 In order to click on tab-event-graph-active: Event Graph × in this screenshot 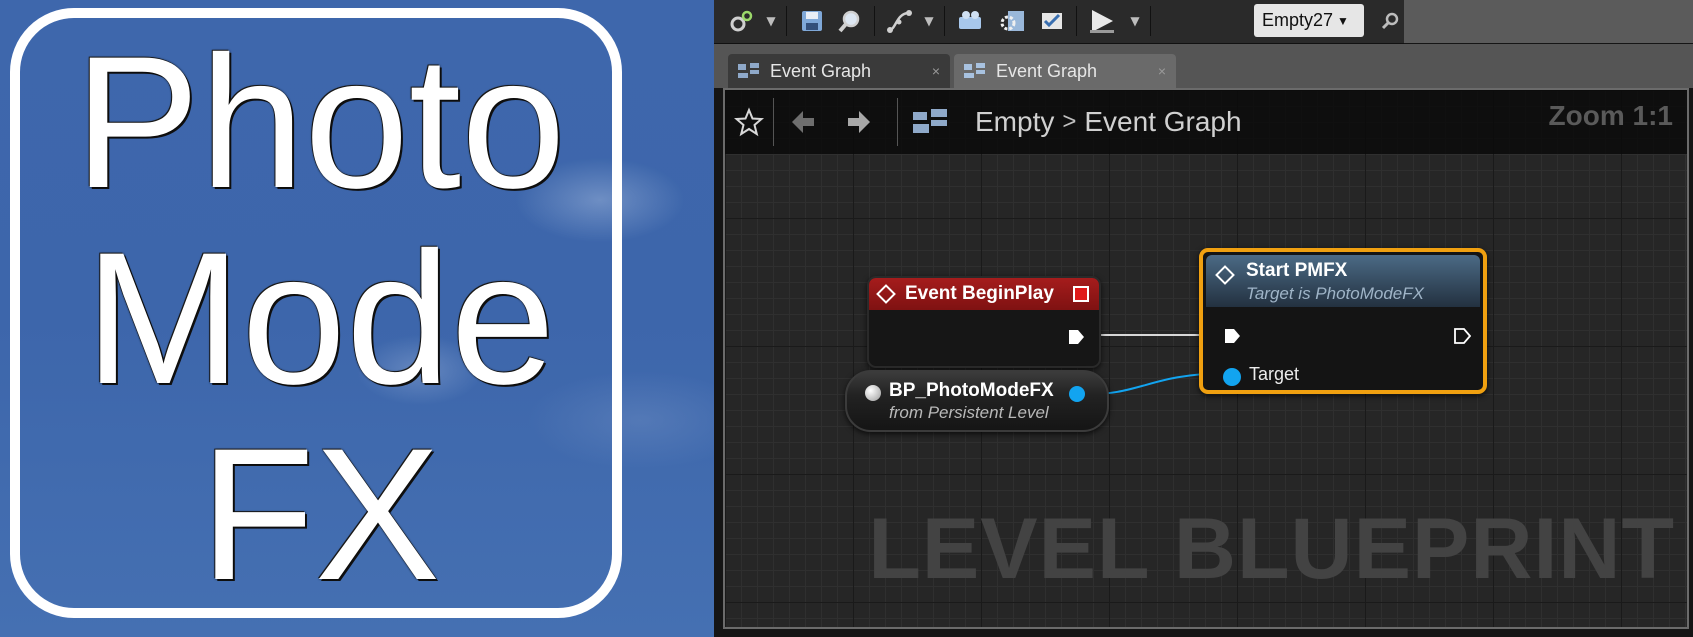, I will do `click(1065, 71)`.